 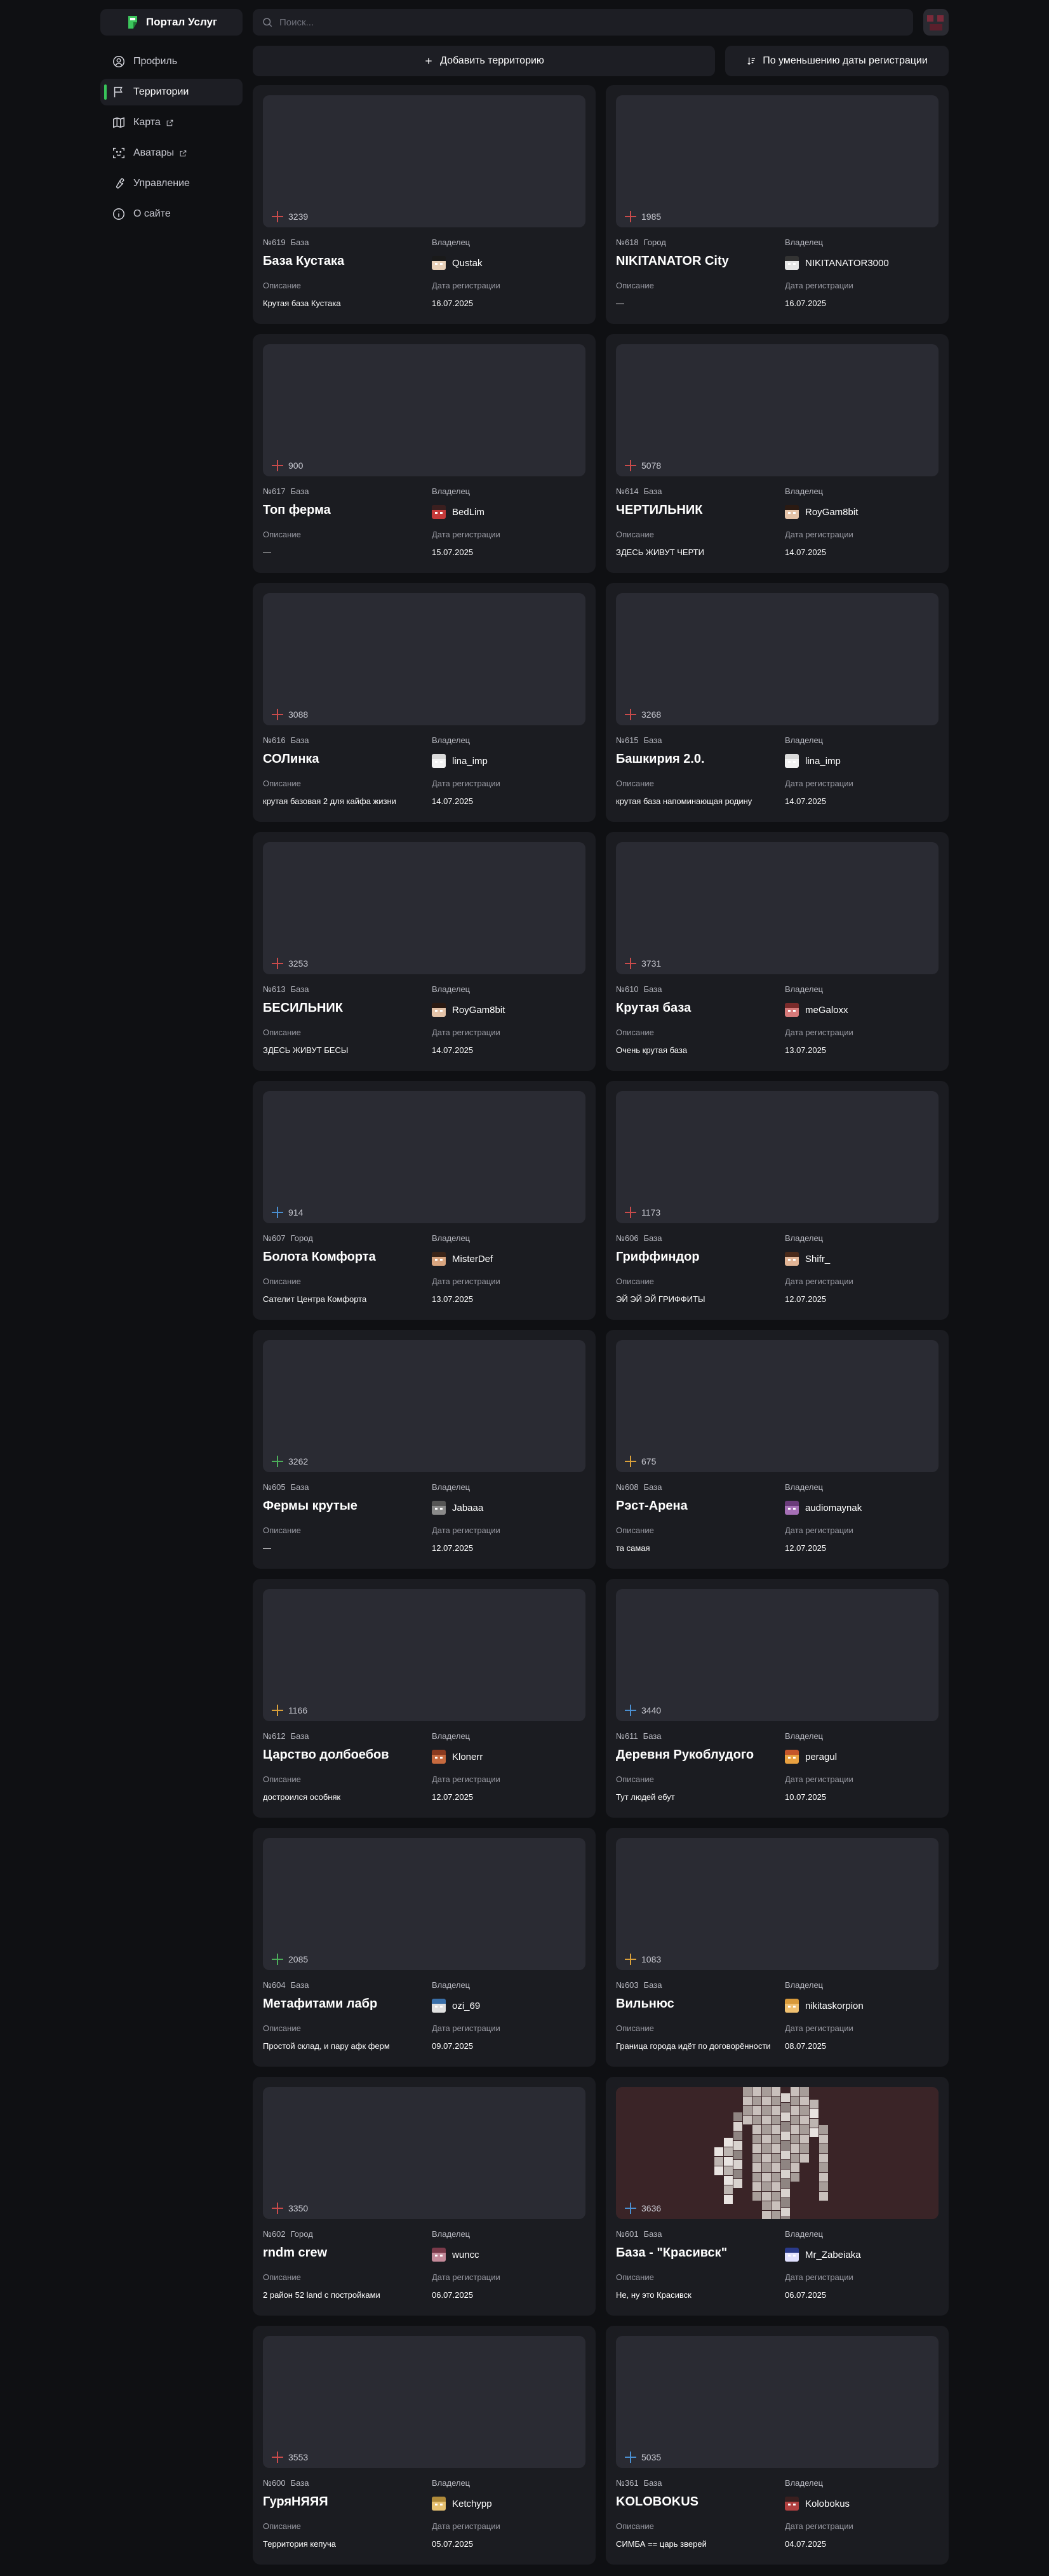 What do you see at coordinates (133, 22) in the screenshot?
I see `portal-logo-icon` at bounding box center [133, 22].